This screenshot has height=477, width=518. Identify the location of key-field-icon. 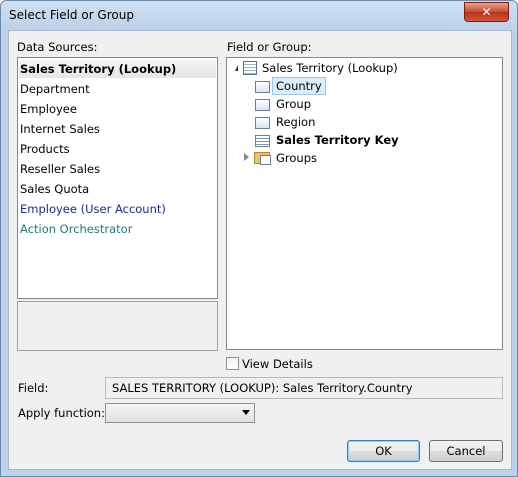
(262, 141).